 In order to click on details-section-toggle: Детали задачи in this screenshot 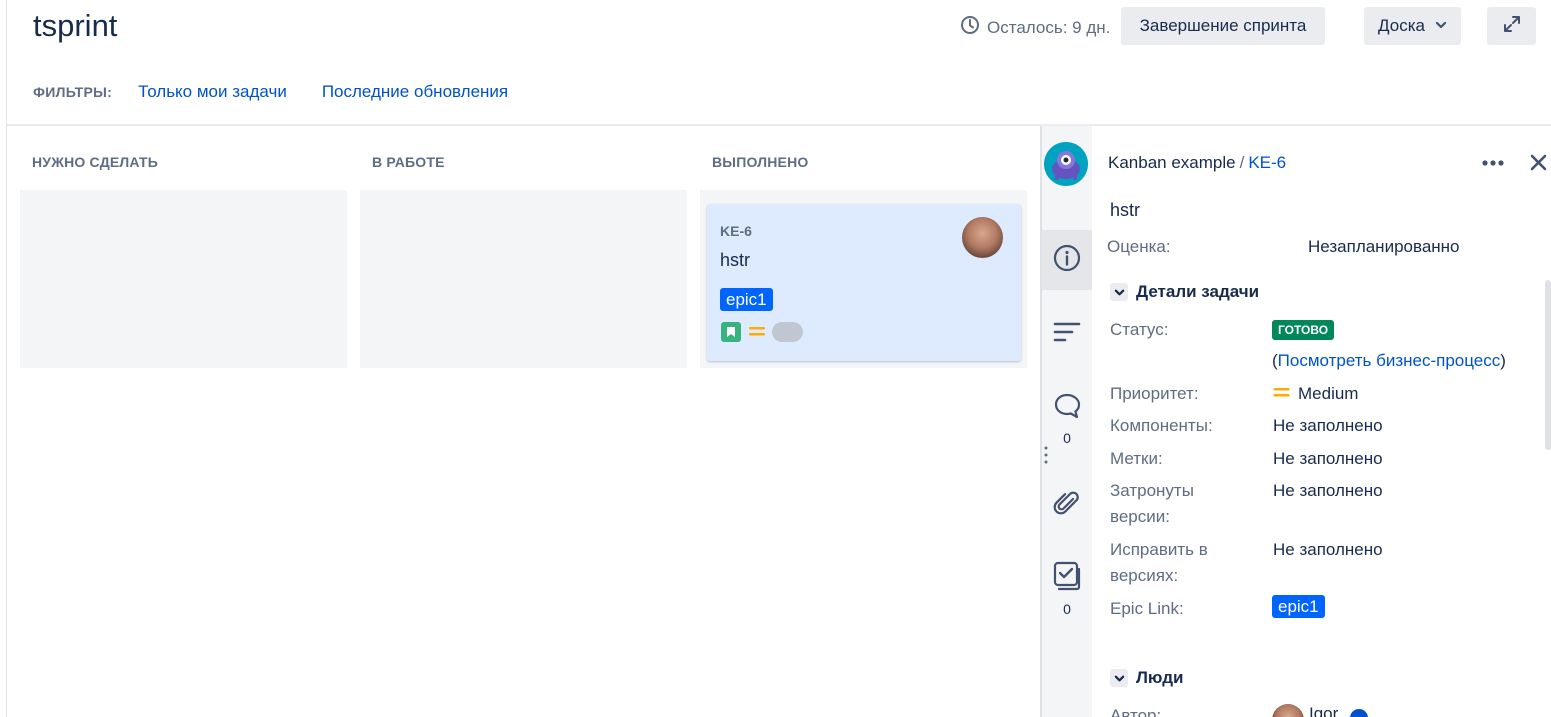, I will do `click(1184, 292)`.